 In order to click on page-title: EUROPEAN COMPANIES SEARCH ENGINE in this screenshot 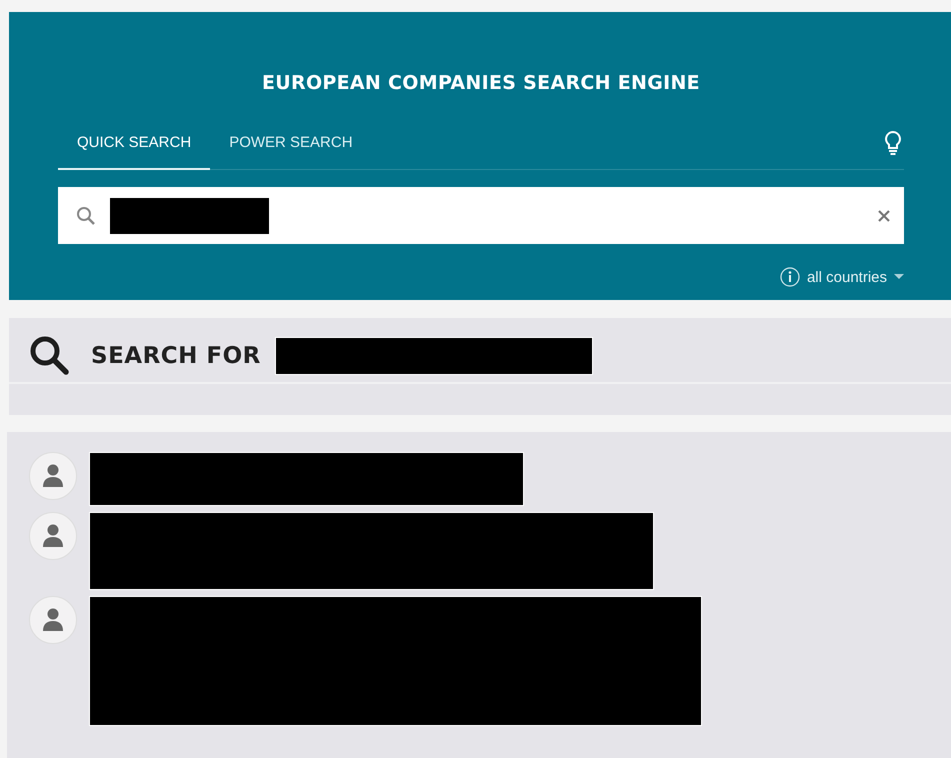, I will do `click(481, 82)`.